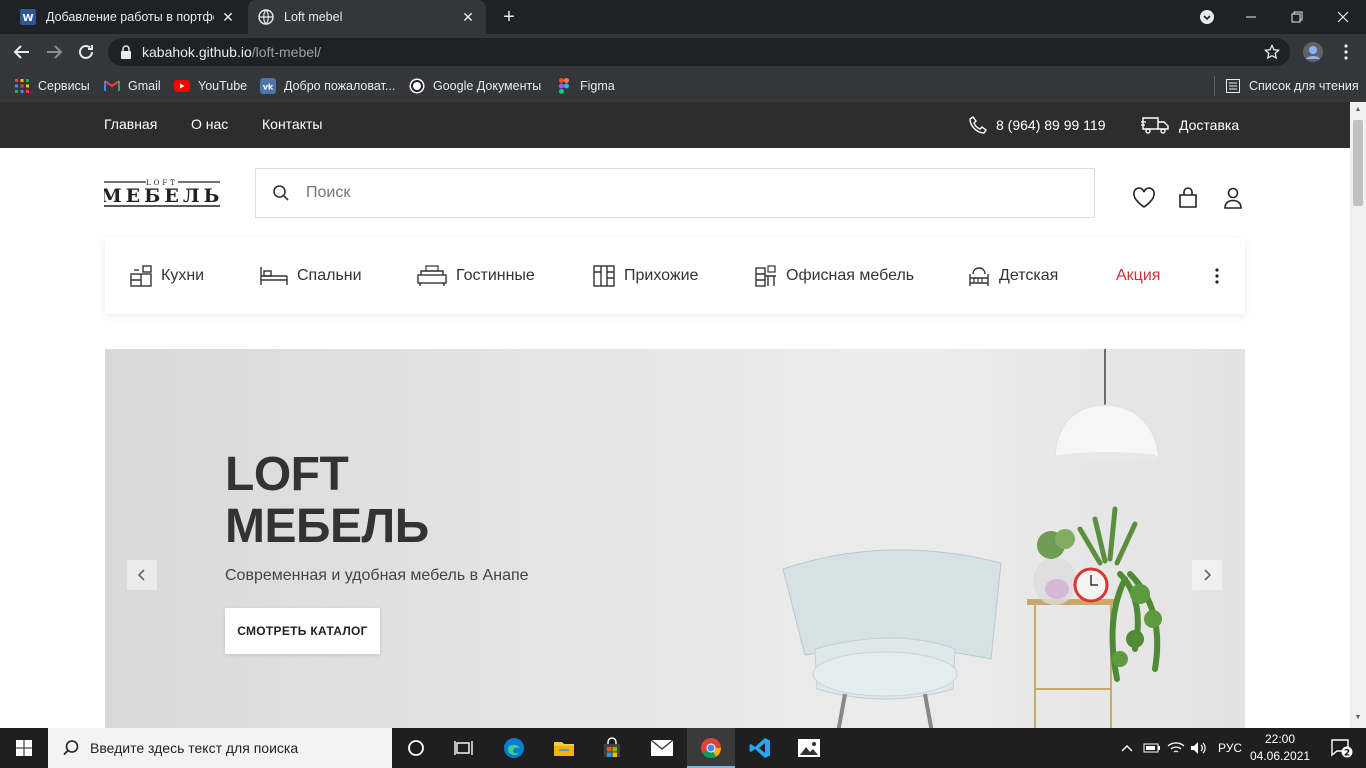 The height and width of the screenshot is (768, 1366). Describe the element at coordinates (1176, 748) in the screenshot. I see `wifi-icon` at that location.